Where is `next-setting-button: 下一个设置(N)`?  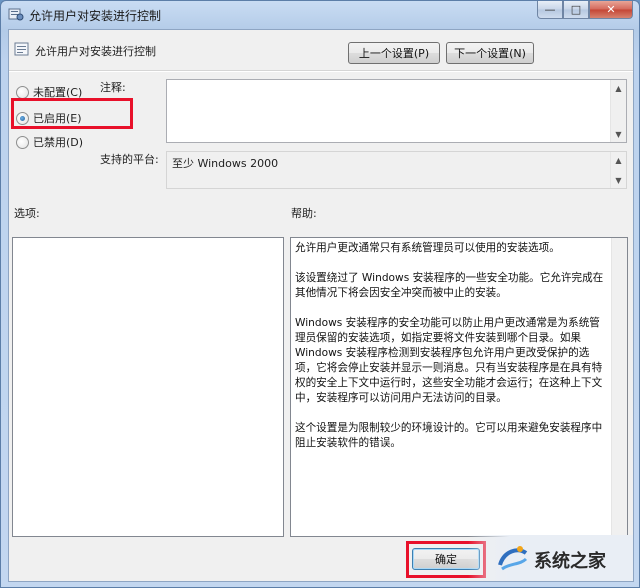
next-setting-button: 下一个设置(N) is located at coordinates (490, 53).